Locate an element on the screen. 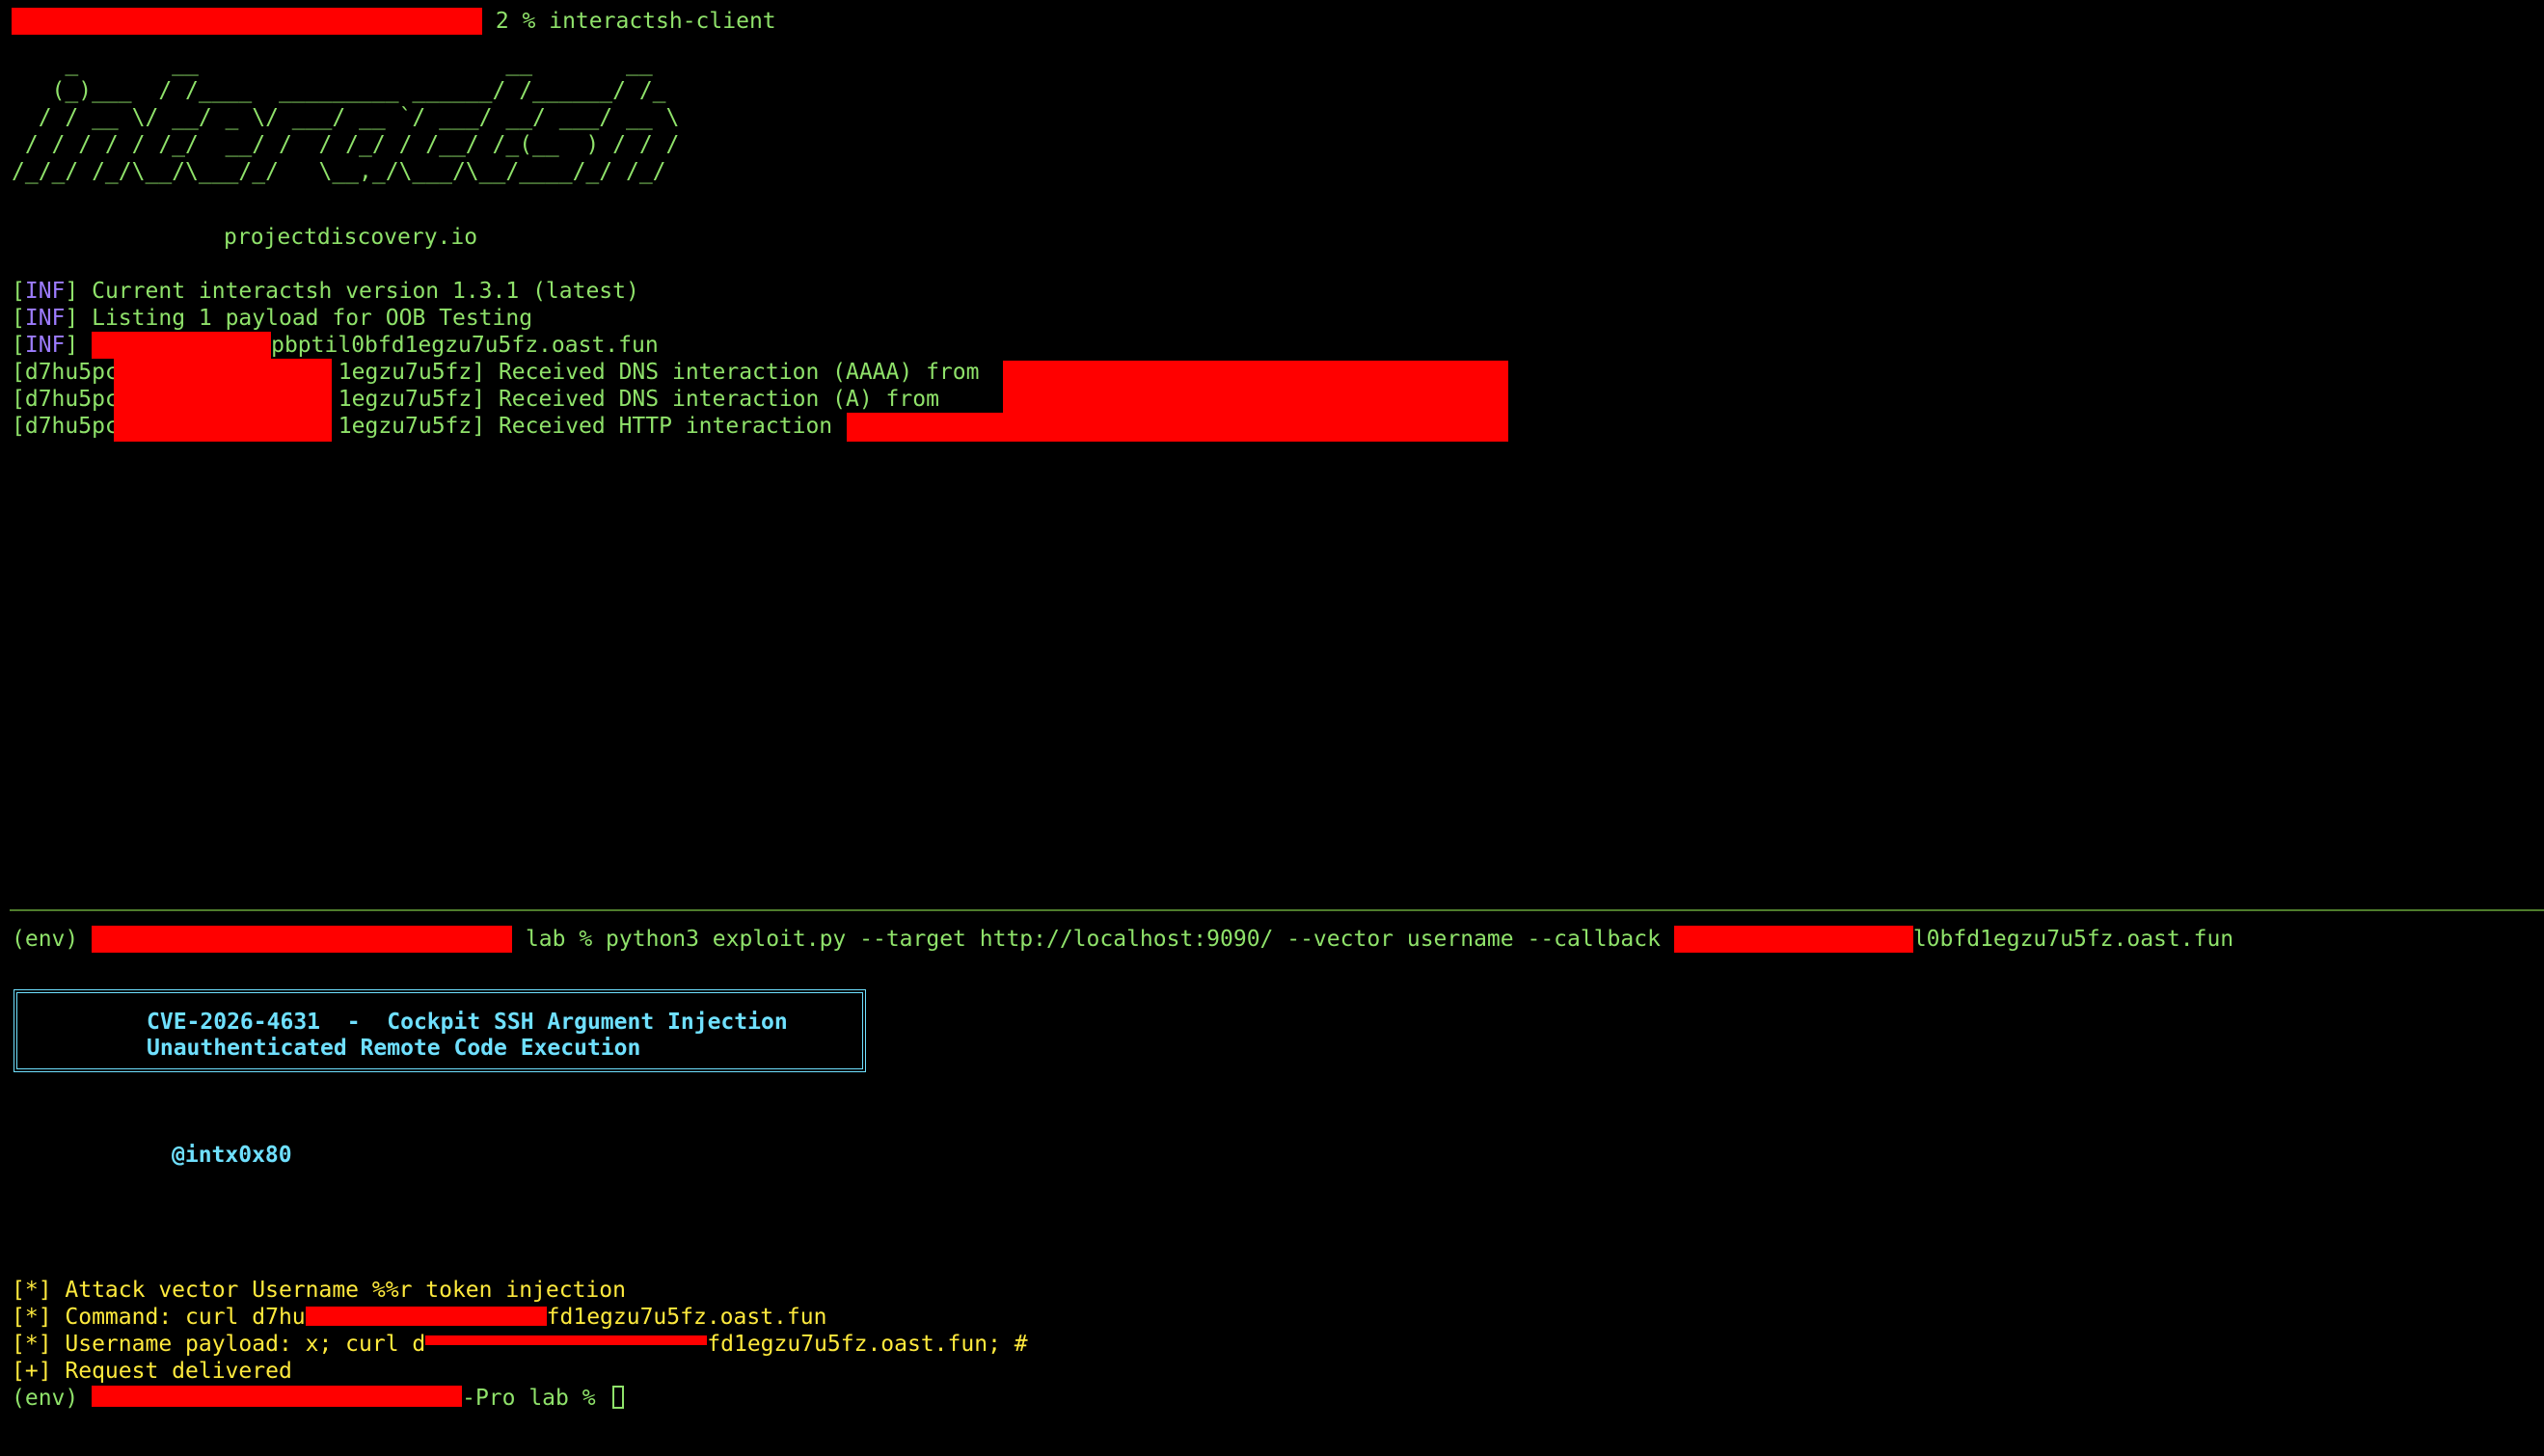 The height and width of the screenshot is (1456, 2544). author-handle: @intx0x80 is located at coordinates (232, 1155).